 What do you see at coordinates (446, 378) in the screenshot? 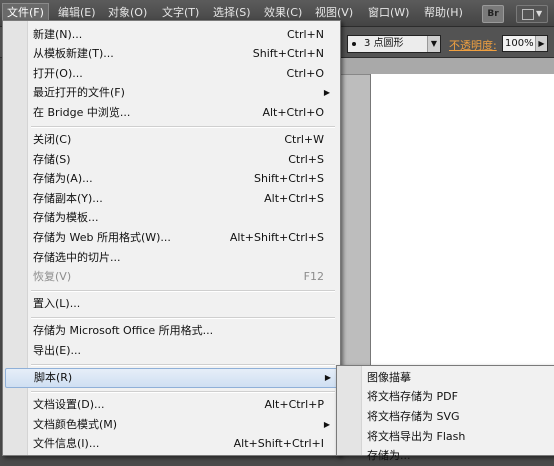
I see `submenu-item-image-trace: 图像描摹` at bounding box center [446, 378].